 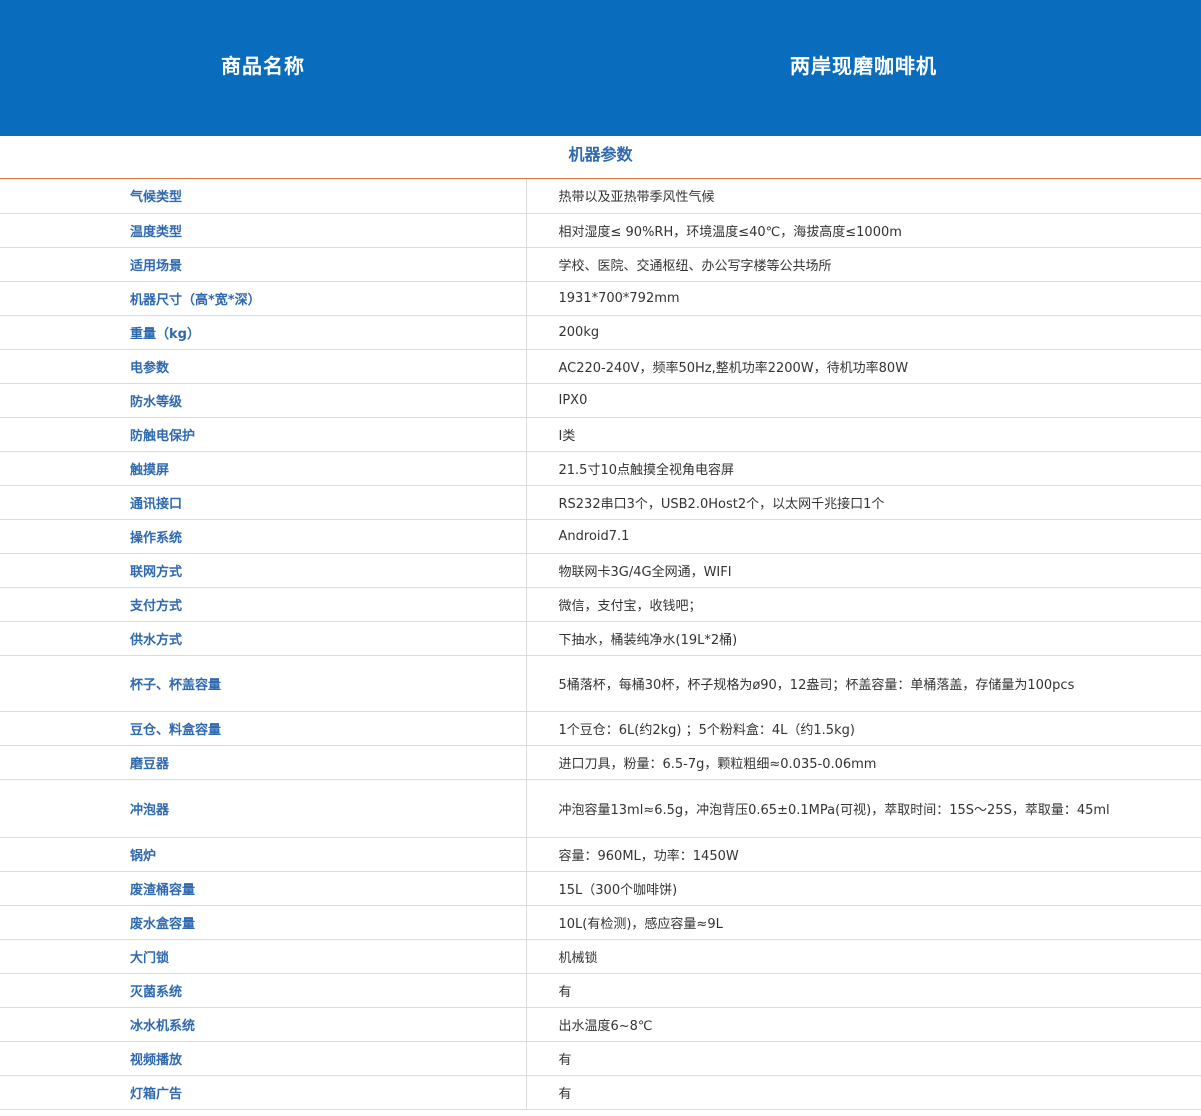 What do you see at coordinates (863, 604) in the screenshot?
I see `param-value: 微信，支付宝，收钱吧；` at bounding box center [863, 604].